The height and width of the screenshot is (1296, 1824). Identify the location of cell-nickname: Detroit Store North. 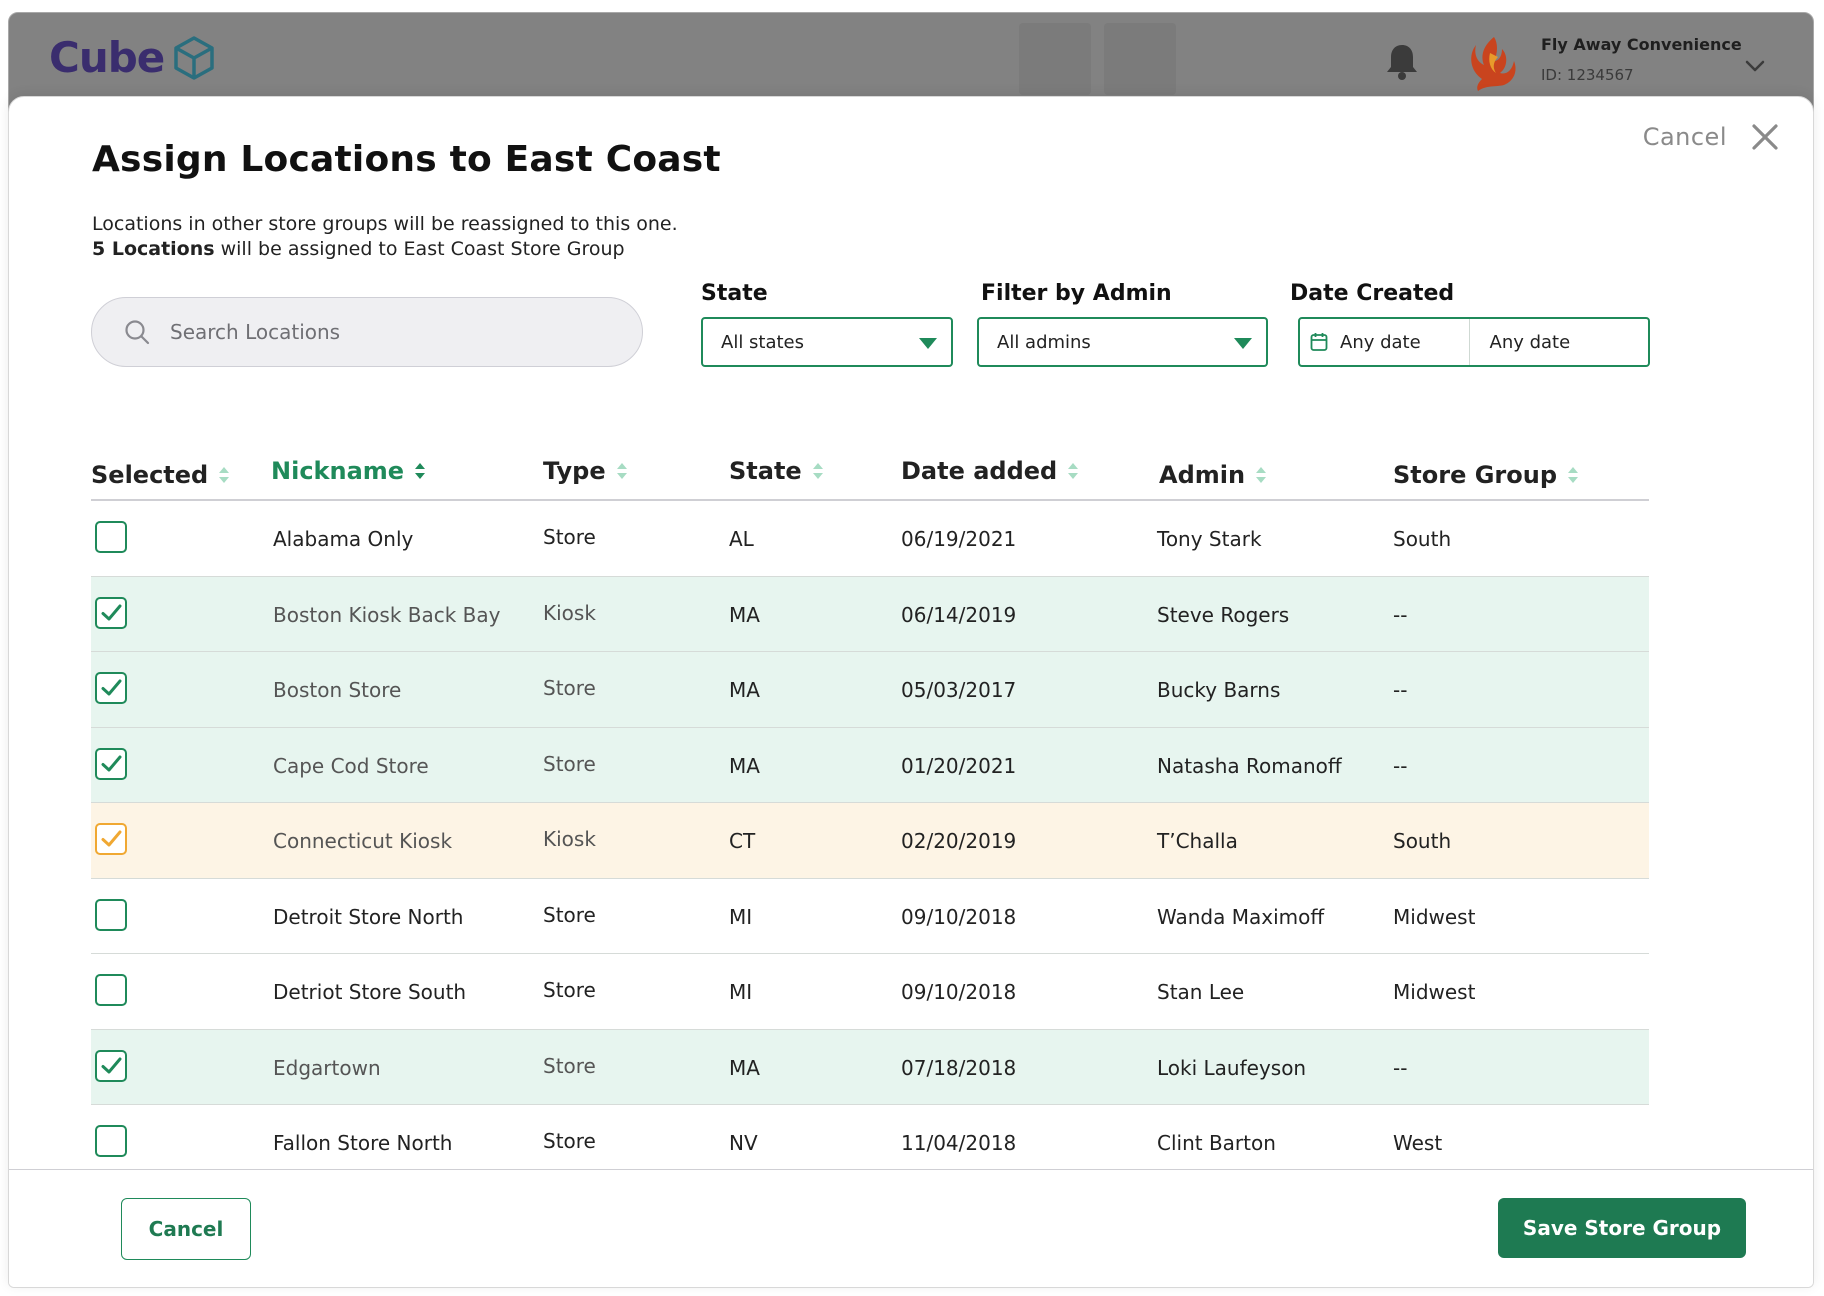
(368, 916).